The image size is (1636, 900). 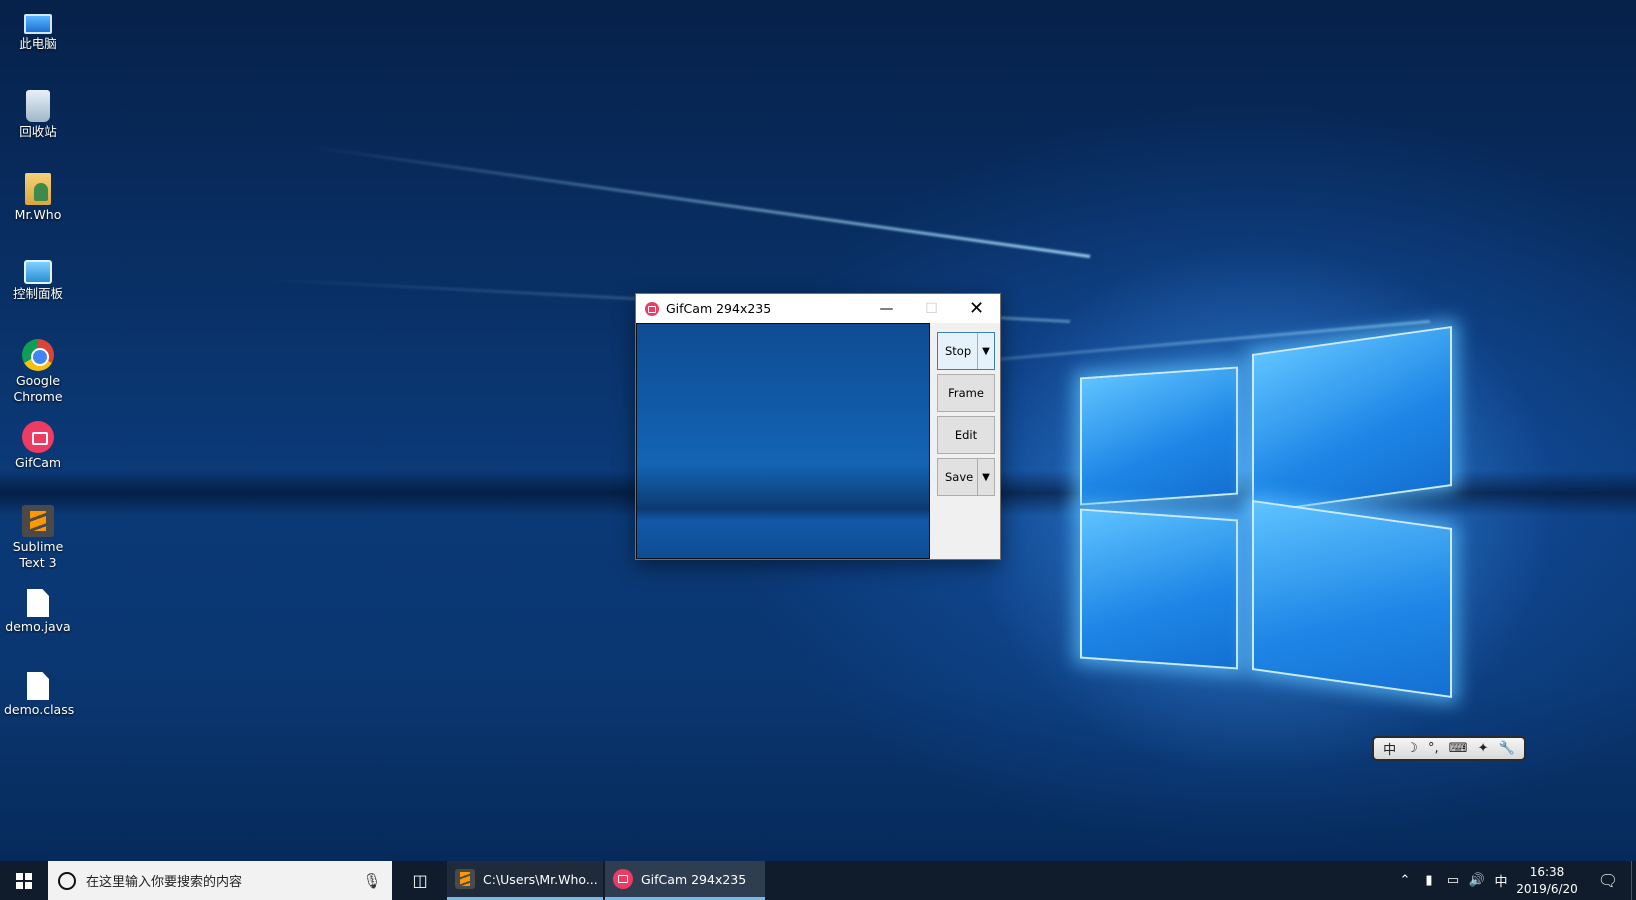 I want to click on power-icon: ▮, so click(x=1429, y=880).